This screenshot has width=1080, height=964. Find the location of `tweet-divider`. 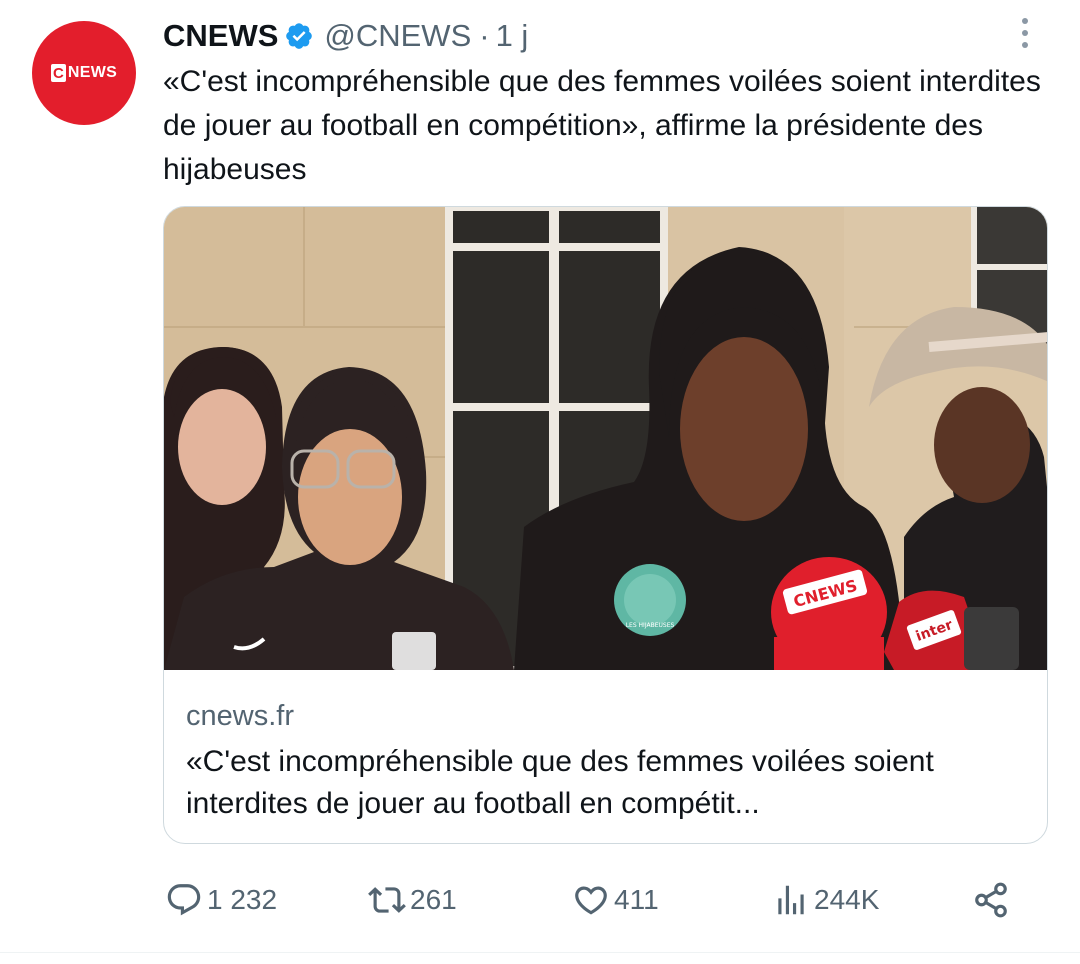

tweet-divider is located at coordinates (540, 952).